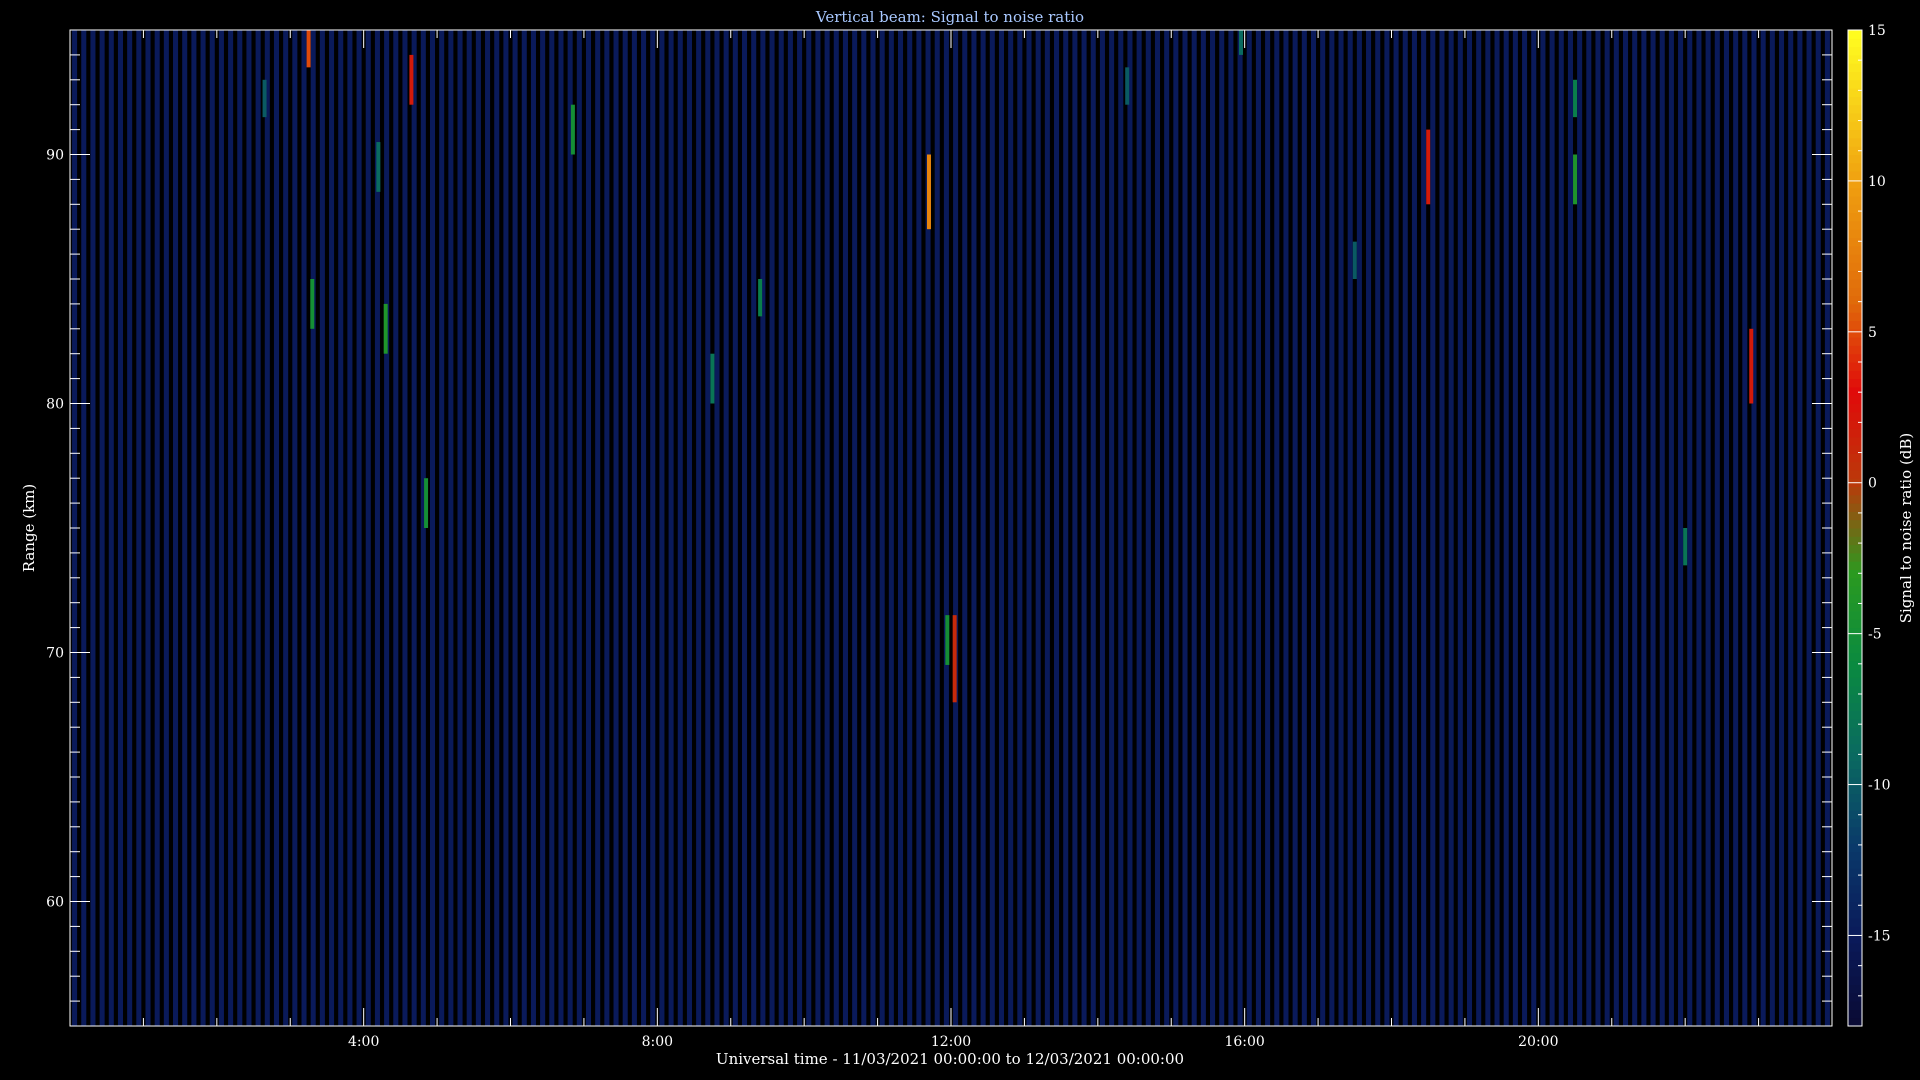 The width and height of the screenshot is (1920, 1080). What do you see at coordinates (1872, 333) in the screenshot?
I see `colorbar-tick-label: 5` at bounding box center [1872, 333].